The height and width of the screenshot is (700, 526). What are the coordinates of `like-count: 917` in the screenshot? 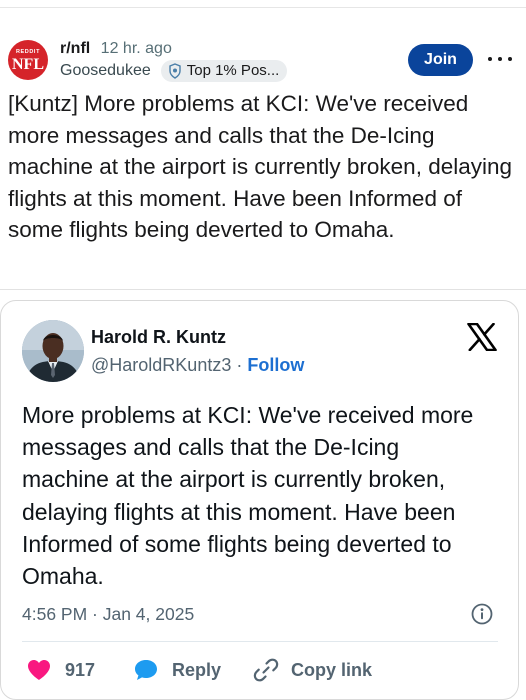 It's located at (80, 669).